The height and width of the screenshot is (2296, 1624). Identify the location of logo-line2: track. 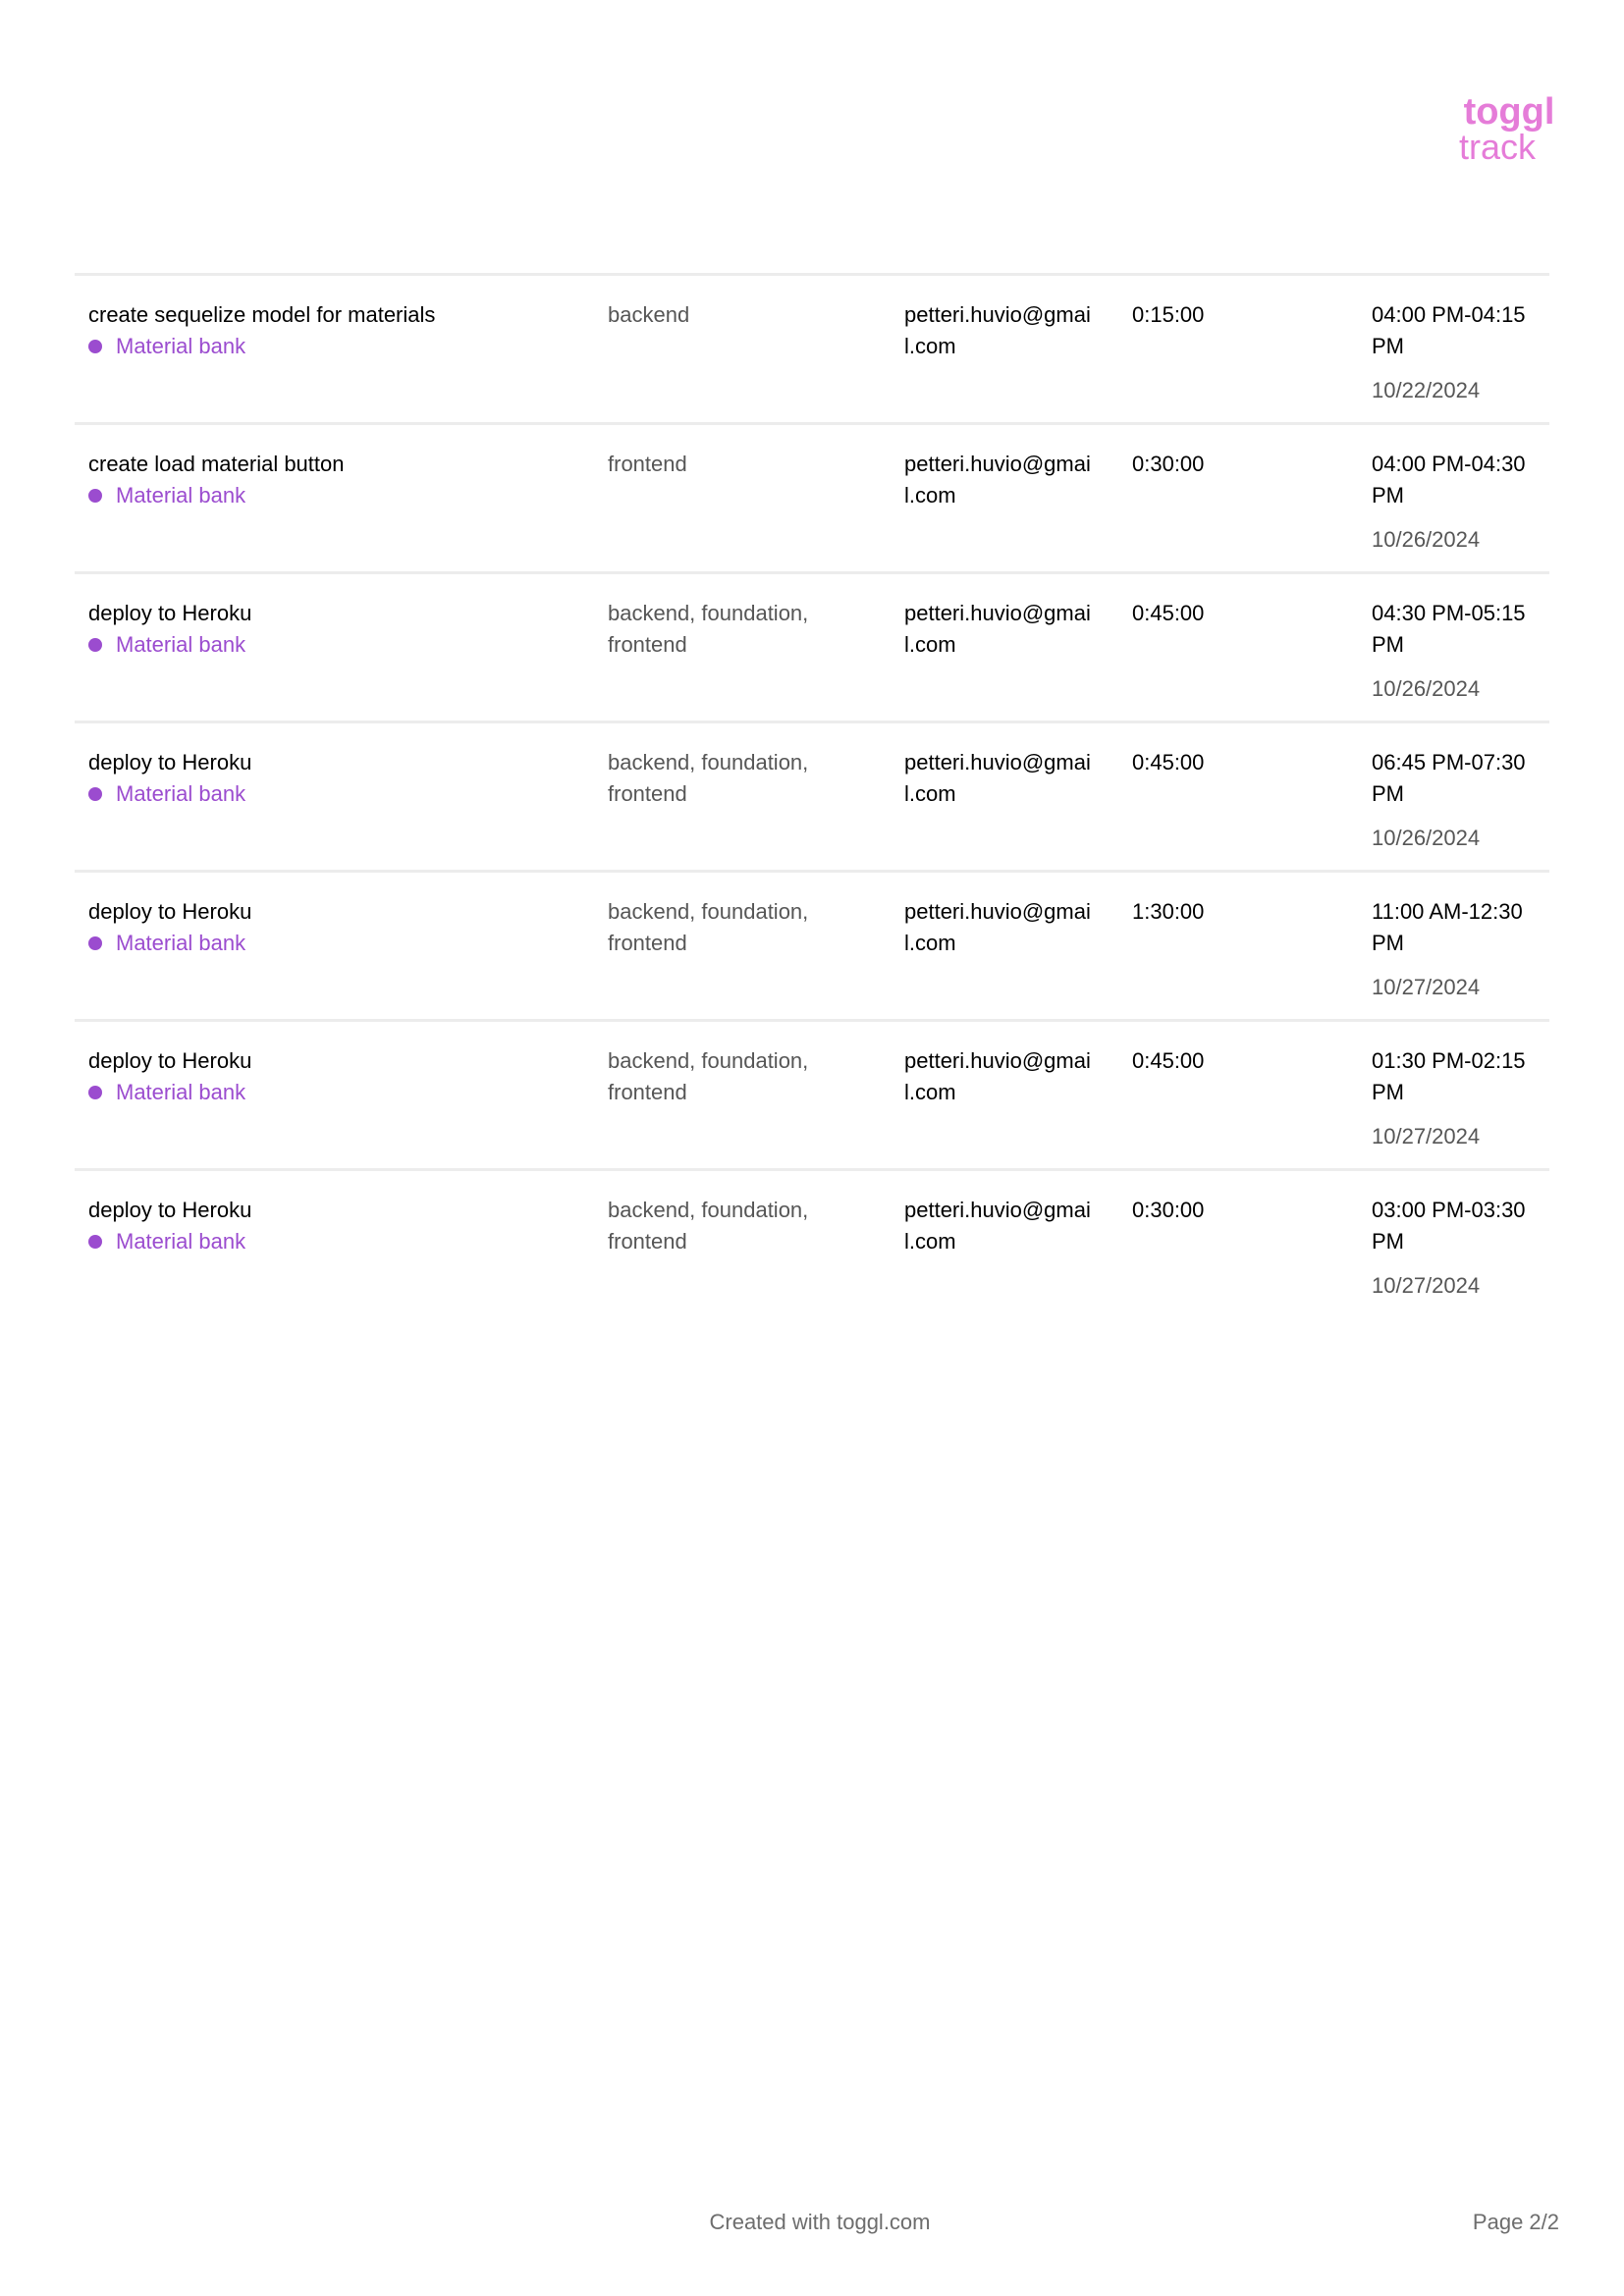
(1498, 147).